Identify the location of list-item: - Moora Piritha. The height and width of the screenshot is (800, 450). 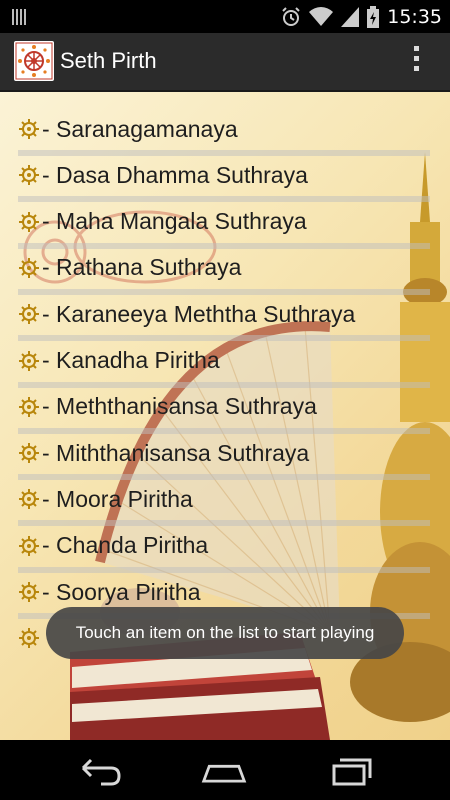
(228, 499).